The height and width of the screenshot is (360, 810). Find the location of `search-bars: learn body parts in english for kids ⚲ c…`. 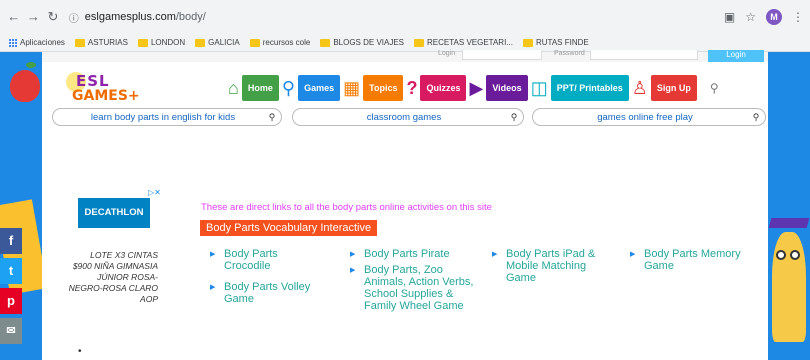

search-bars: learn body parts in english for kids ⚲ c… is located at coordinates (409, 117).